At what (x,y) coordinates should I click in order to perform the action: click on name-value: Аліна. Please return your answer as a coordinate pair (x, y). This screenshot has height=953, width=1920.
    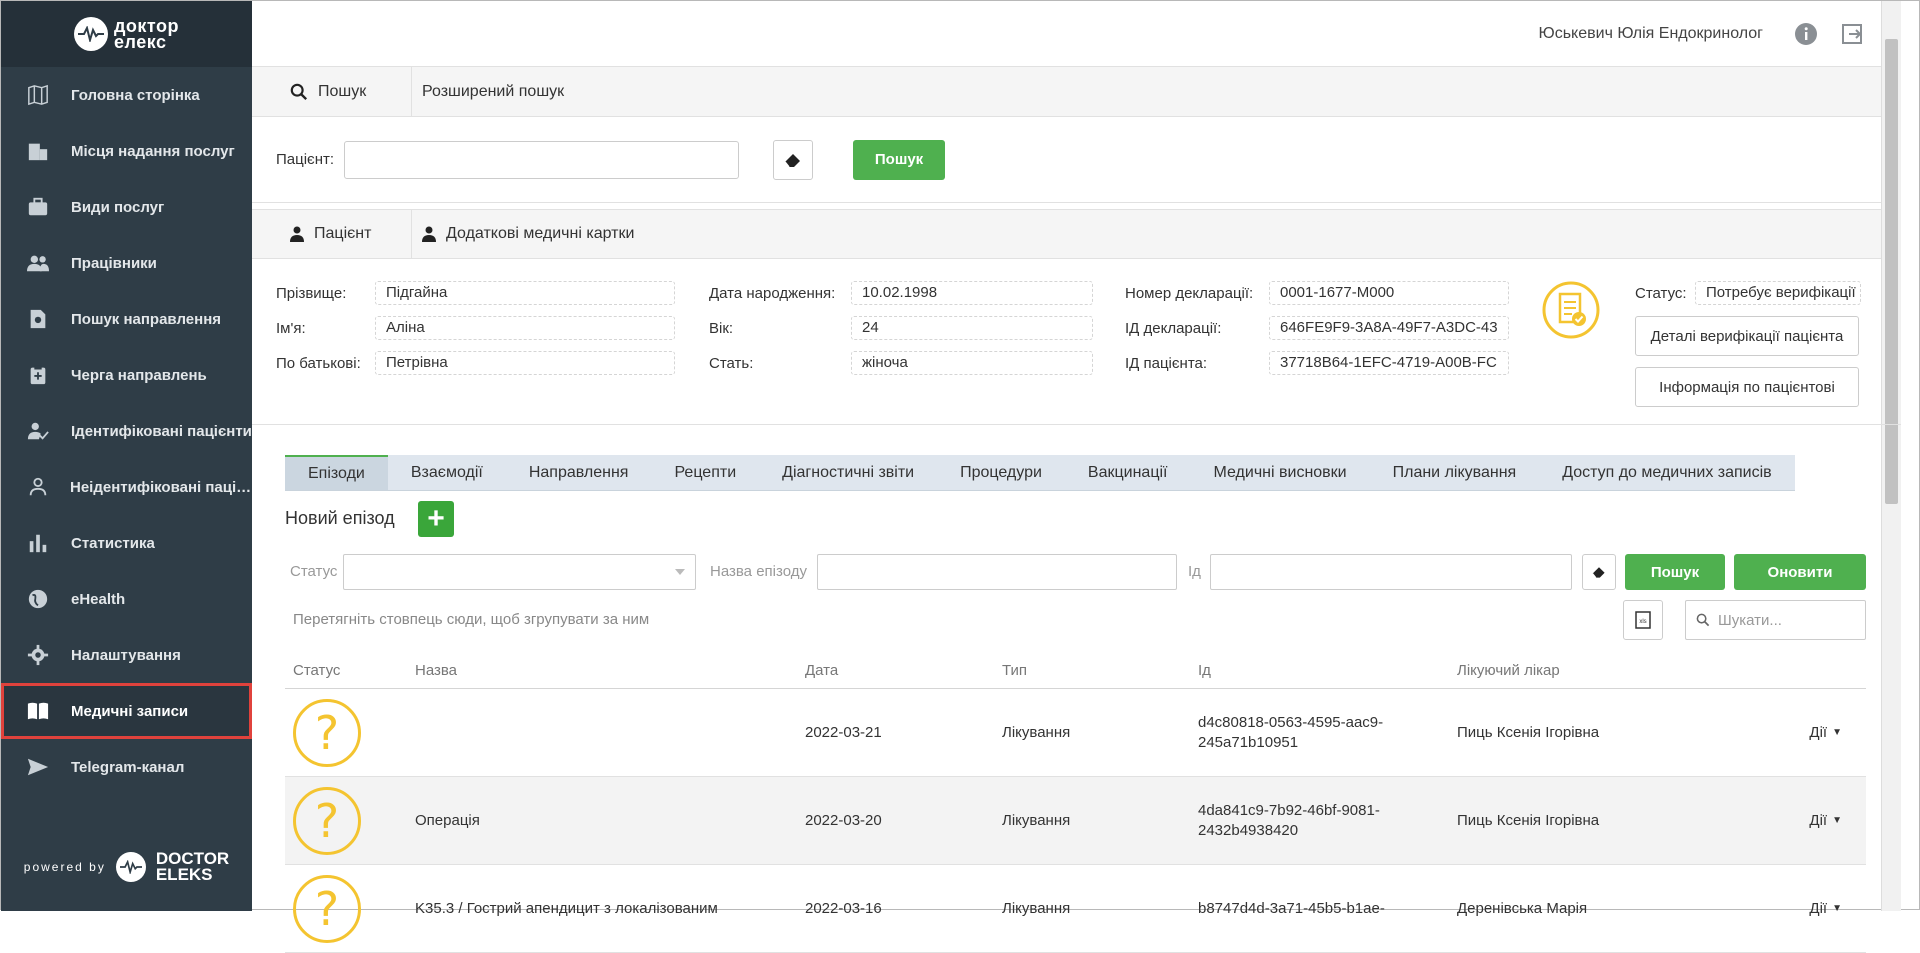
    Looking at the image, I should click on (525, 328).